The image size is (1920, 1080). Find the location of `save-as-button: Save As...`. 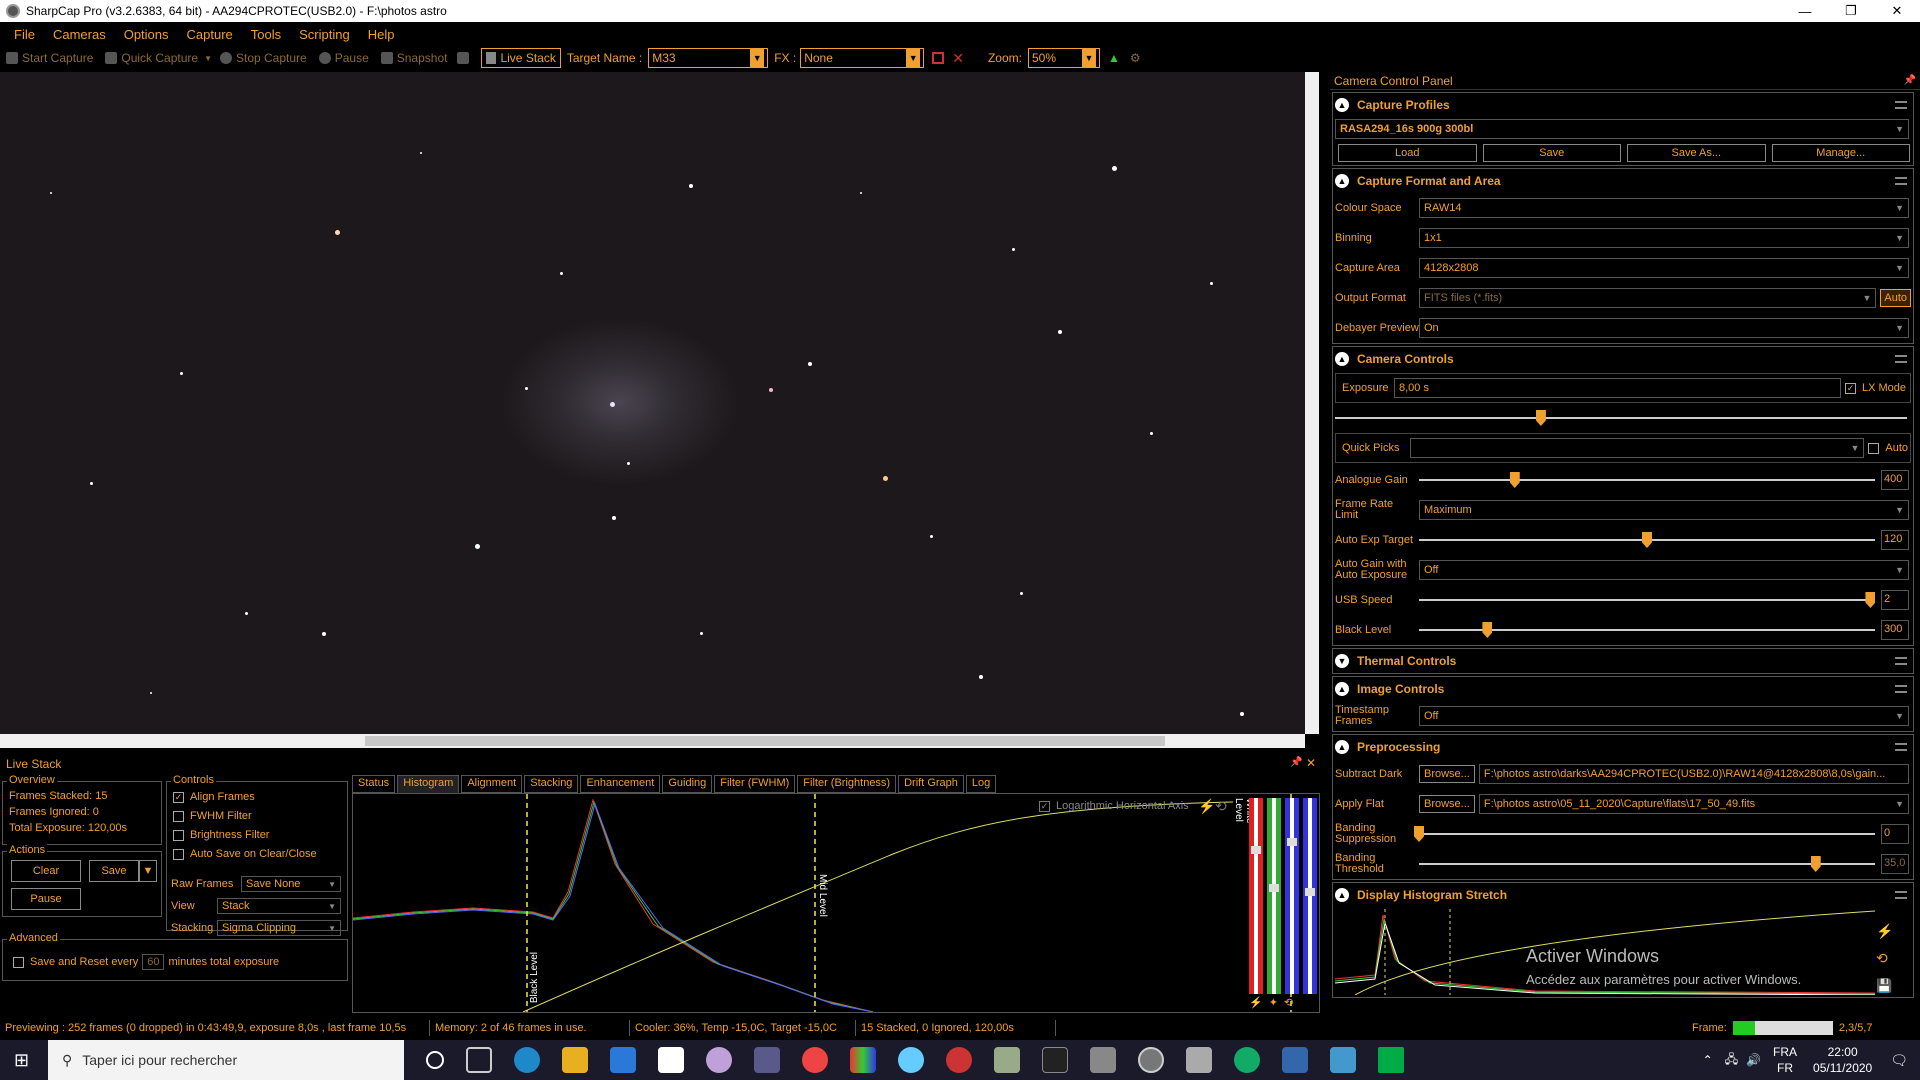

save-as-button: Save As... is located at coordinates (1696, 153).